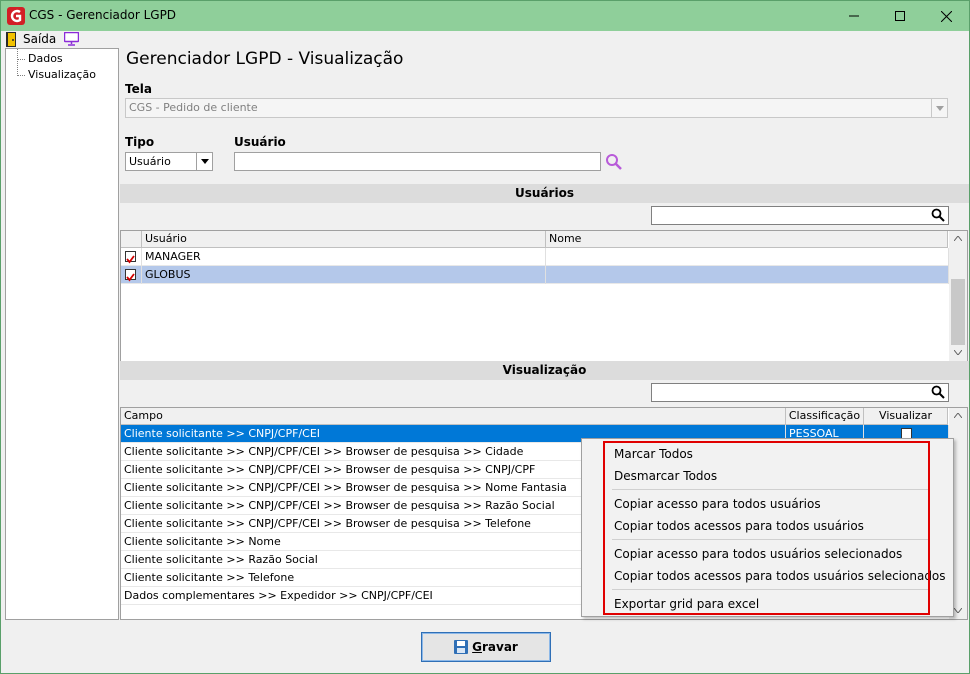 The image size is (970, 674). I want to click on tela-select: CGS - Pedido de cliente, so click(536, 108).